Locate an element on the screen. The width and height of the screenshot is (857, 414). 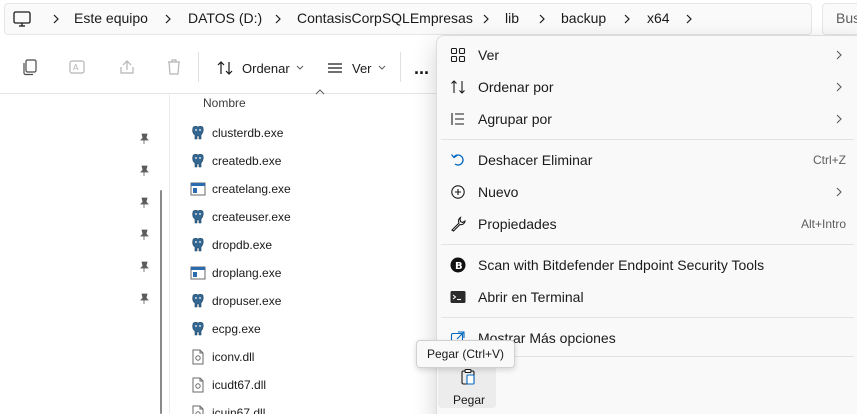
menu-item-shortcut: Alt+Intro is located at coordinates (823, 224).